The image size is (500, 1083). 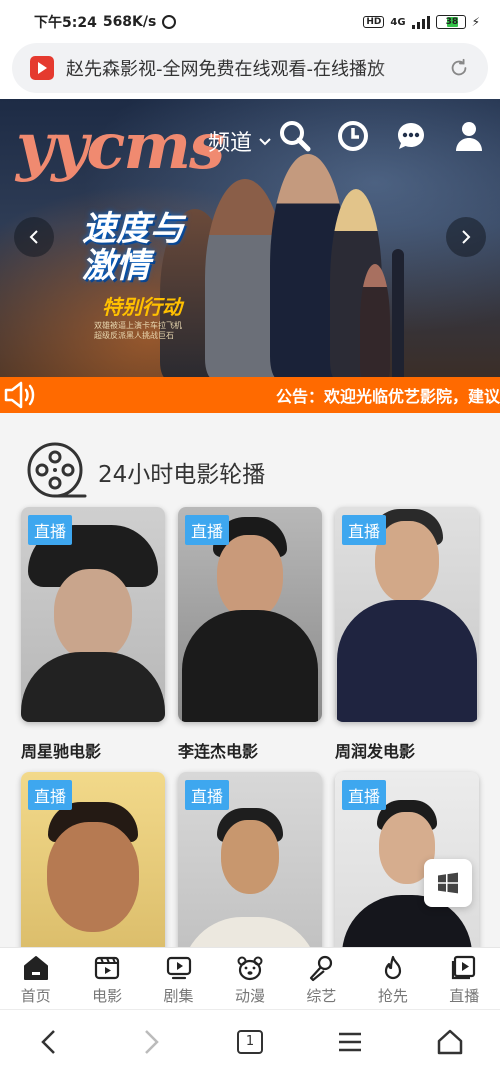 I want to click on film-reel-icon, so click(x=57, y=470).